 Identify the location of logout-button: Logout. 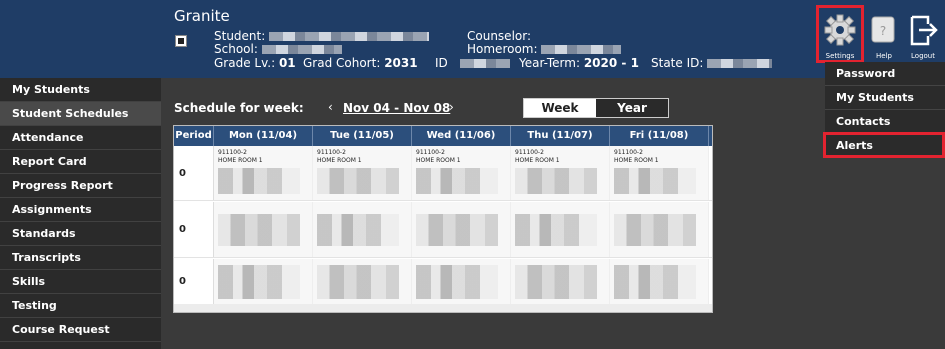
(923, 36).